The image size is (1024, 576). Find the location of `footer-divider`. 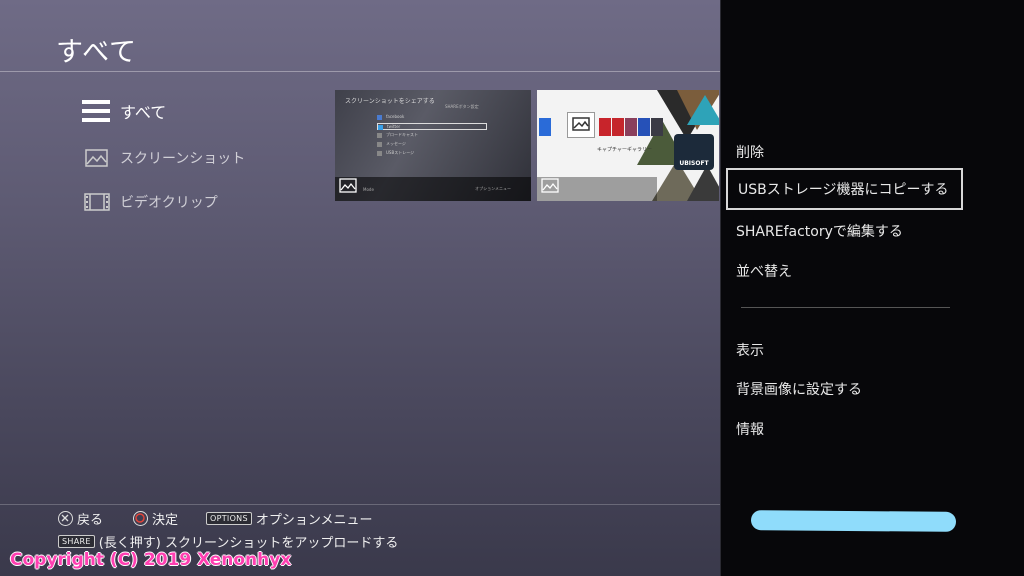

footer-divider is located at coordinates (360, 504).